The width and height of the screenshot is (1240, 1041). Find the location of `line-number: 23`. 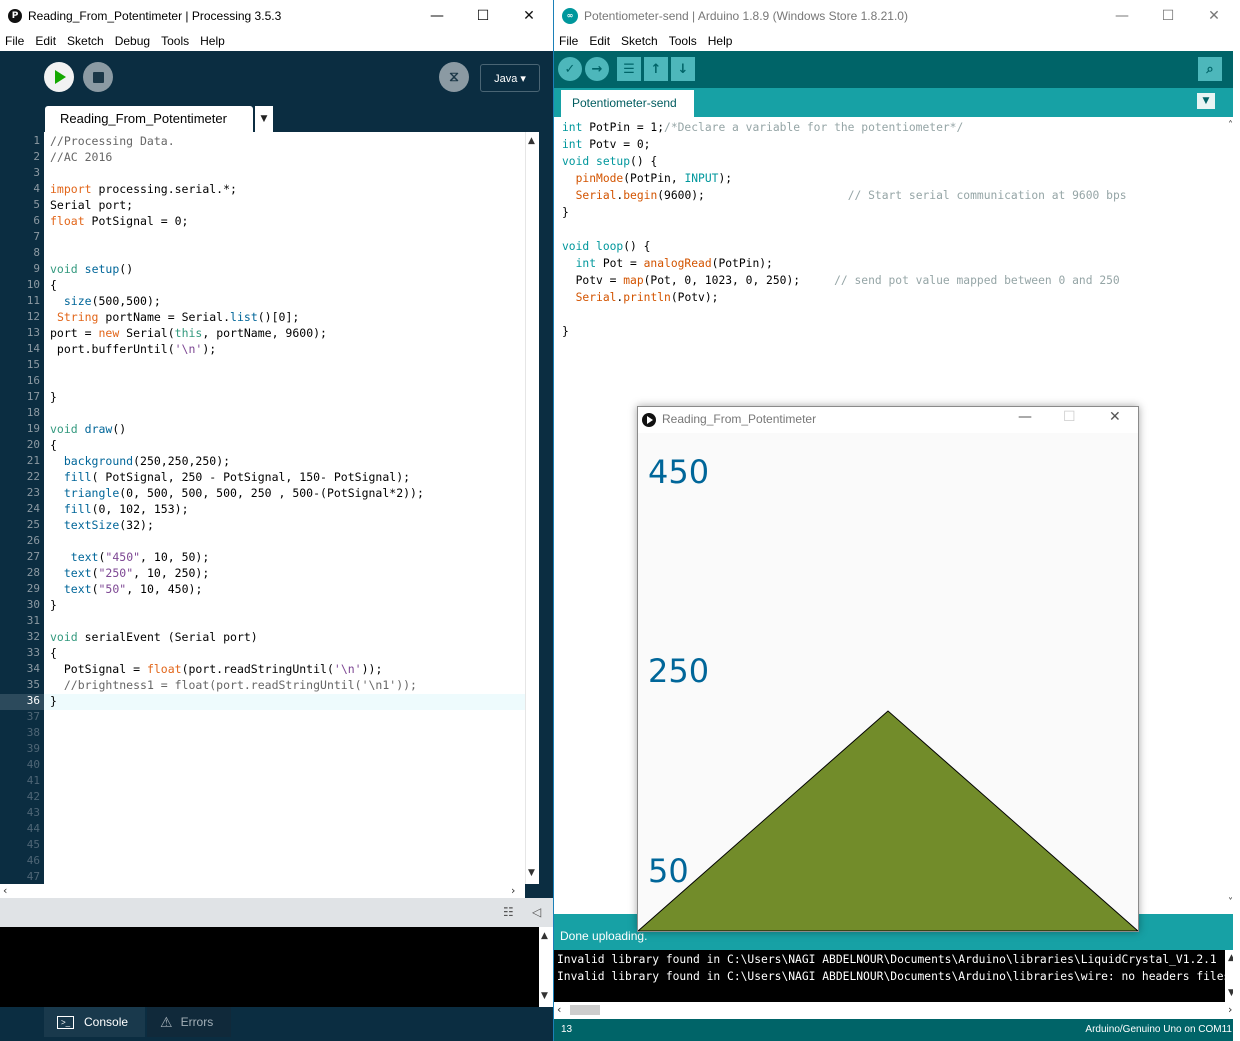

line-number: 23 is located at coordinates (33, 492).